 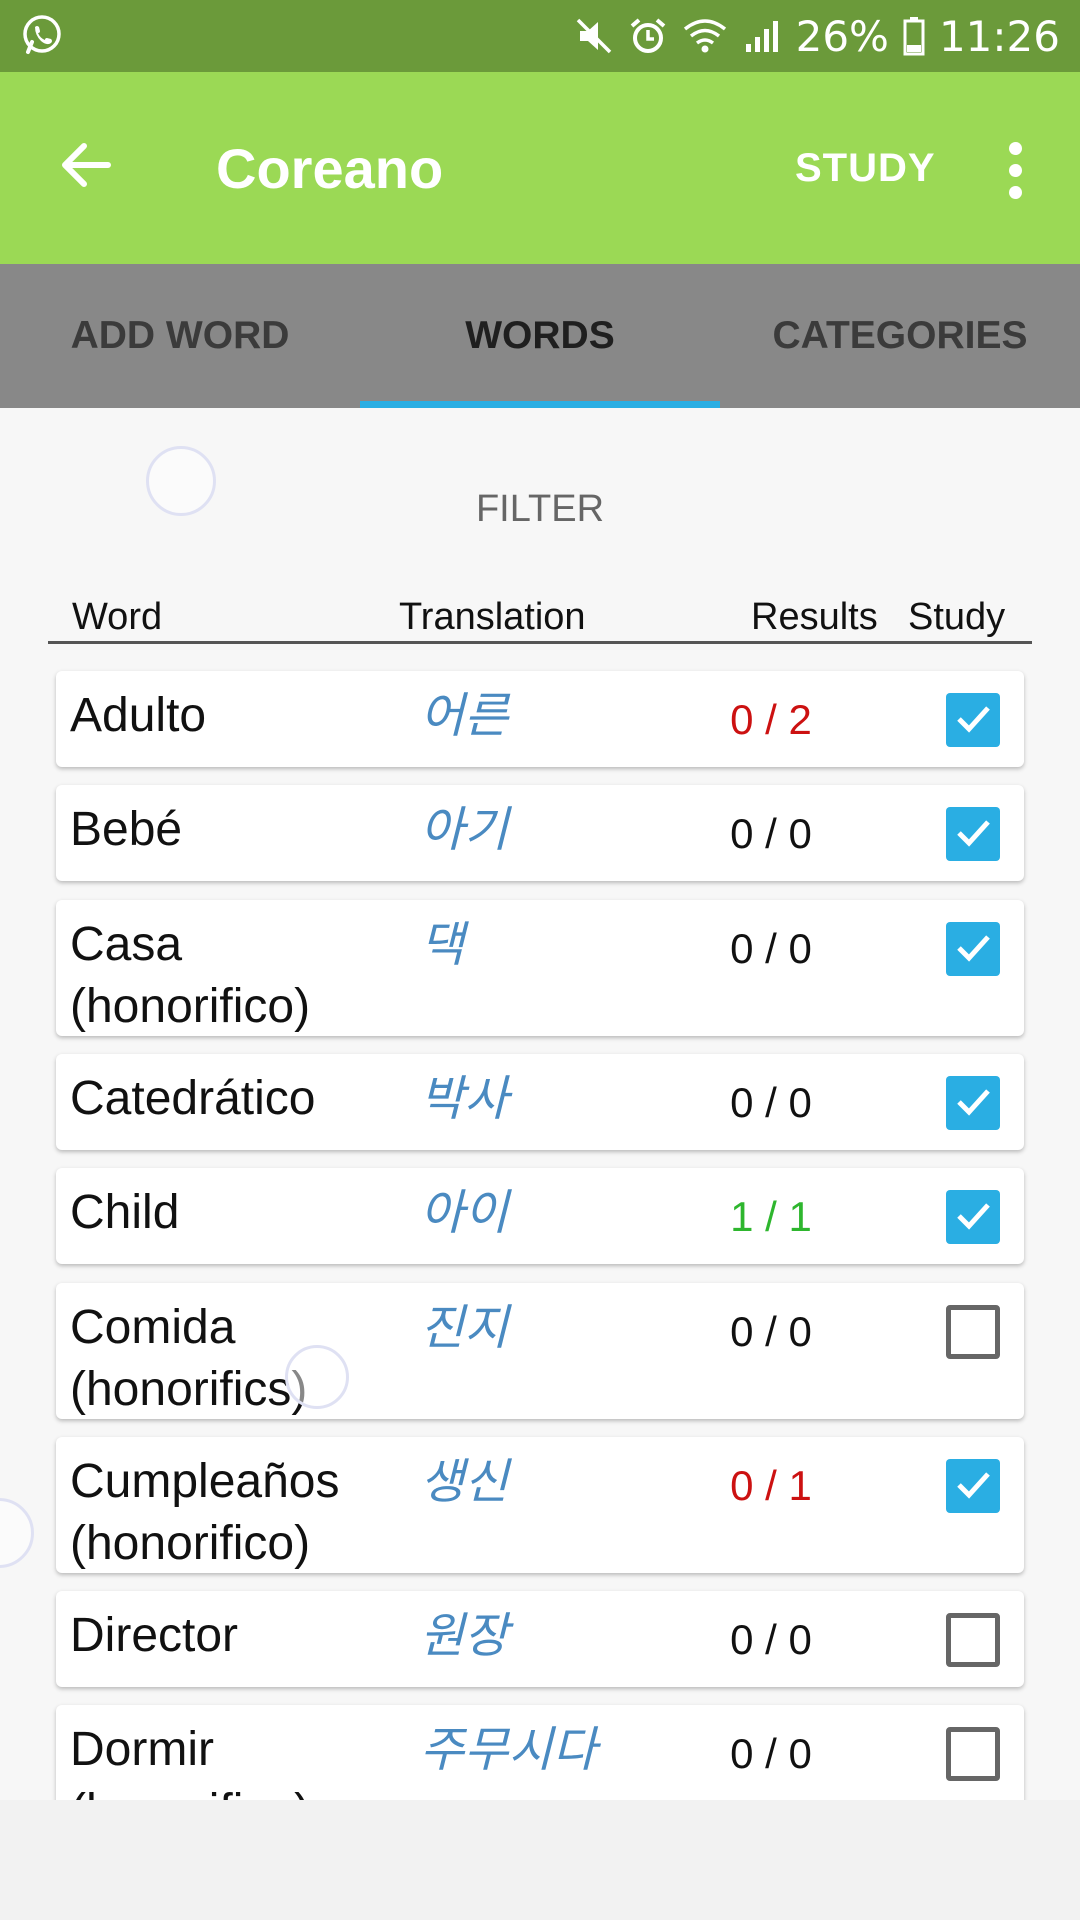 What do you see at coordinates (594, 36) in the screenshot?
I see `mute-icon` at bounding box center [594, 36].